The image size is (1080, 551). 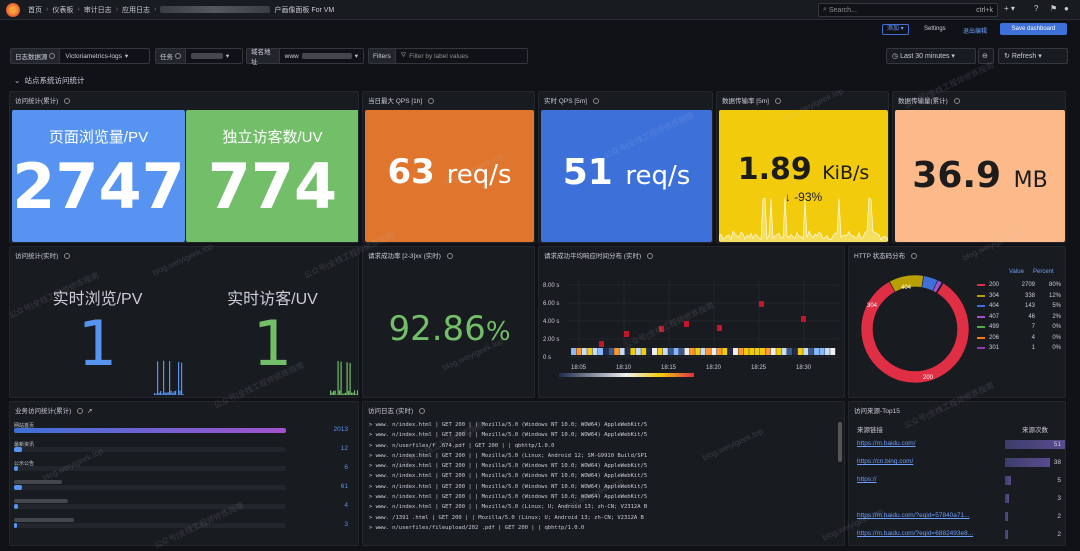 What do you see at coordinates (885, 255) in the screenshot?
I see `panel-title: HTTP 状态码分布` at bounding box center [885, 255].